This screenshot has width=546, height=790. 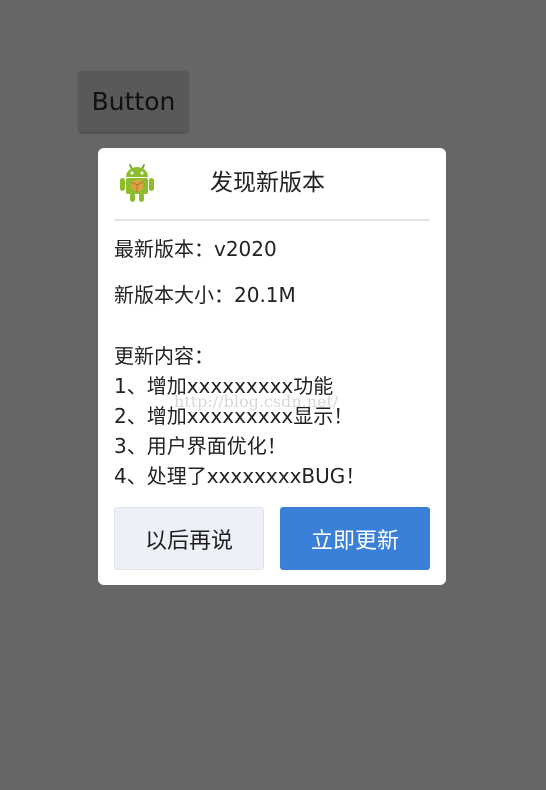 I want to click on dialog-header: 发现新版本, so click(x=272, y=184).